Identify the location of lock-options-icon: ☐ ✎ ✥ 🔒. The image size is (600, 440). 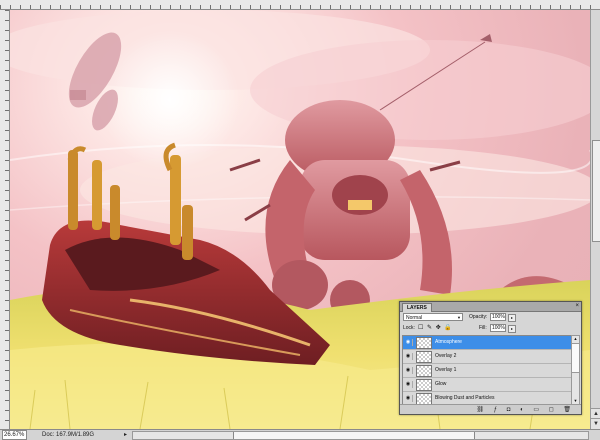
(435, 327).